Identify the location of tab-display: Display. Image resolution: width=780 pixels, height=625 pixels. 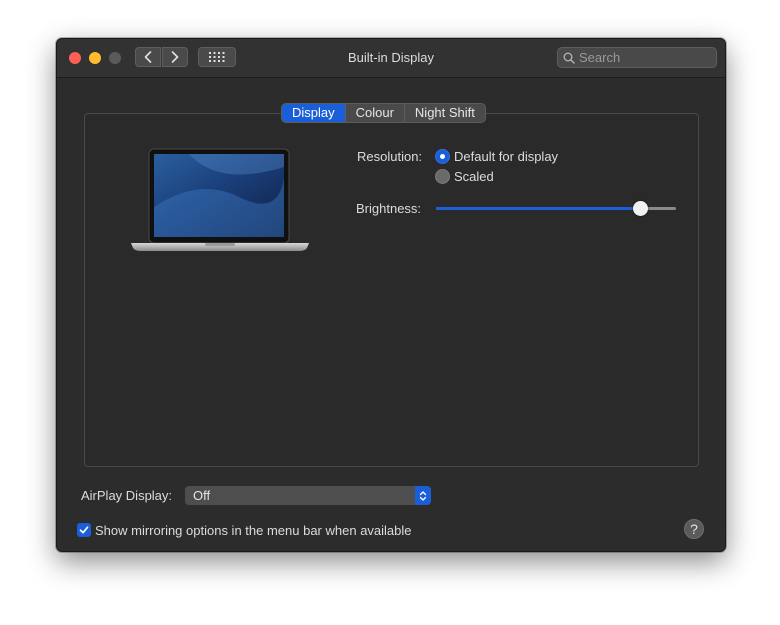
(313, 113).